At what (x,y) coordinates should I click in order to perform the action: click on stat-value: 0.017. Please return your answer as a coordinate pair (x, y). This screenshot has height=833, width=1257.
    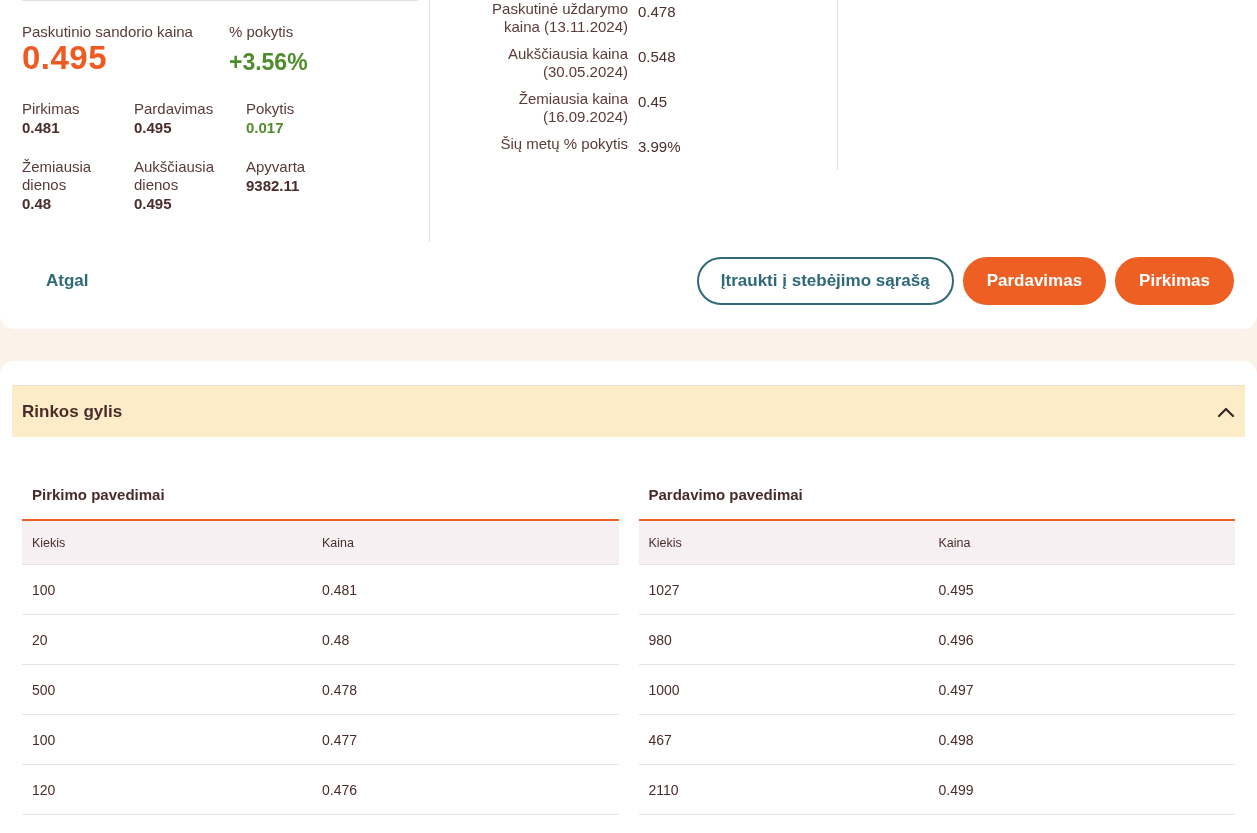
    Looking at the image, I should click on (265, 128).